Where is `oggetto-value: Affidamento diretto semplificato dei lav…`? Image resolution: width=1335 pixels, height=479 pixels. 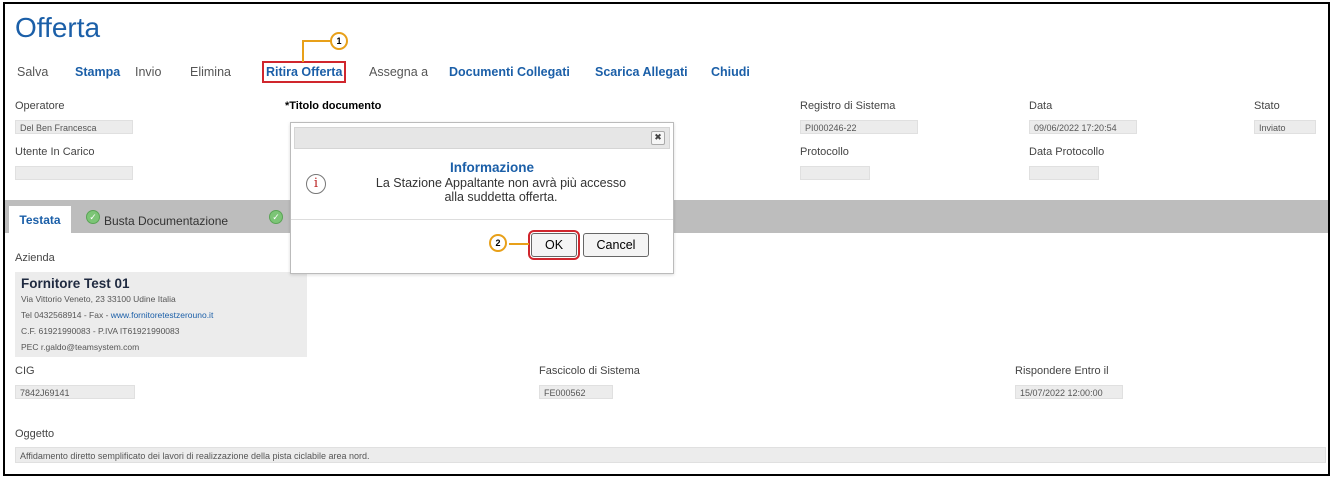 oggetto-value: Affidamento diretto semplificato dei lav… is located at coordinates (670, 455).